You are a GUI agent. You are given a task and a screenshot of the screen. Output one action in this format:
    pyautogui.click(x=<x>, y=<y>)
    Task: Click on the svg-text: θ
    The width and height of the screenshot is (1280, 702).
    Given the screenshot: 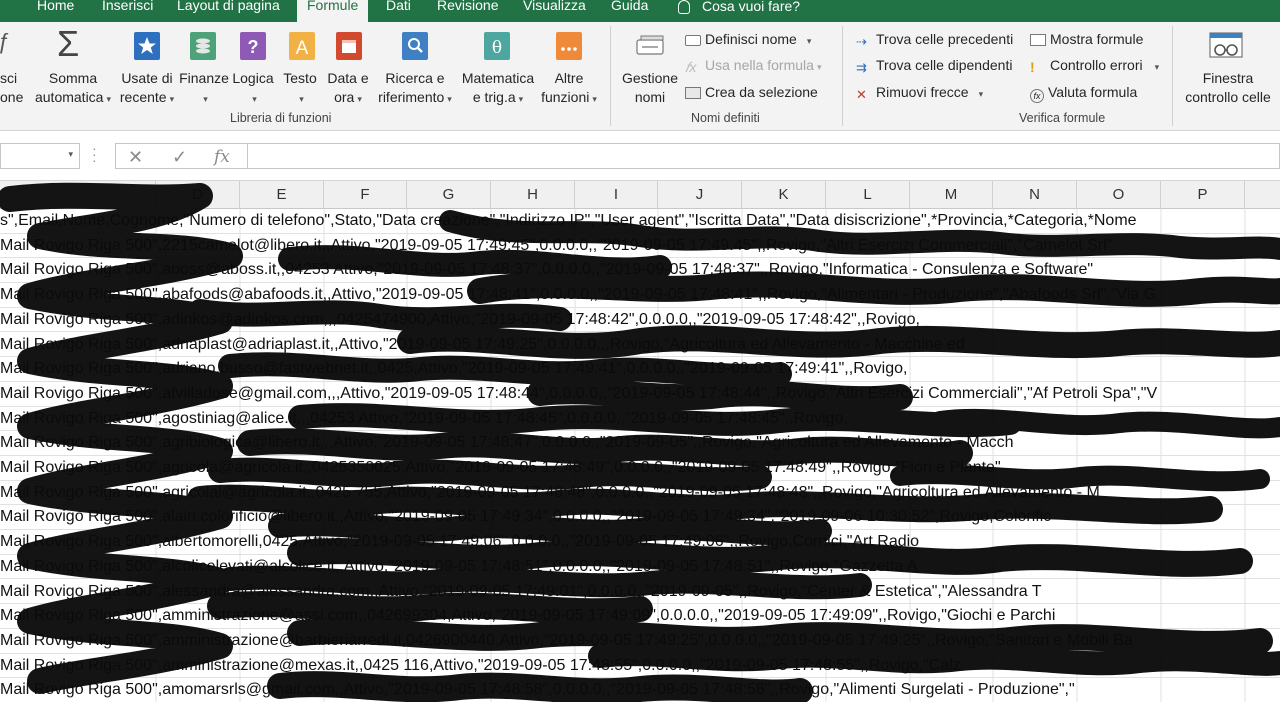 What is the action you would take?
    pyautogui.click(x=497, y=48)
    